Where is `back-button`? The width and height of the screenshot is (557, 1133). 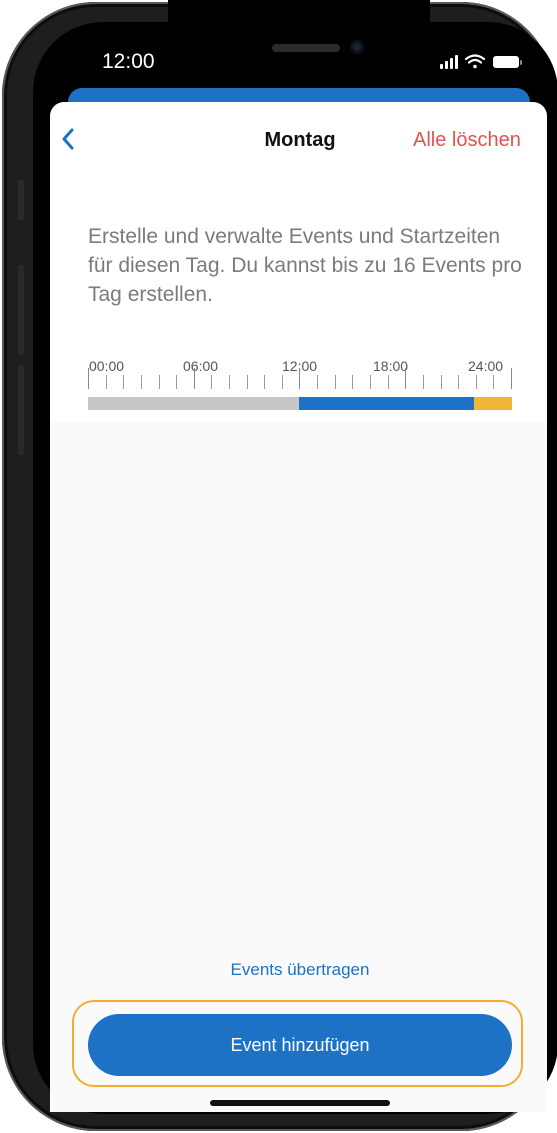 back-button is located at coordinates (69, 141).